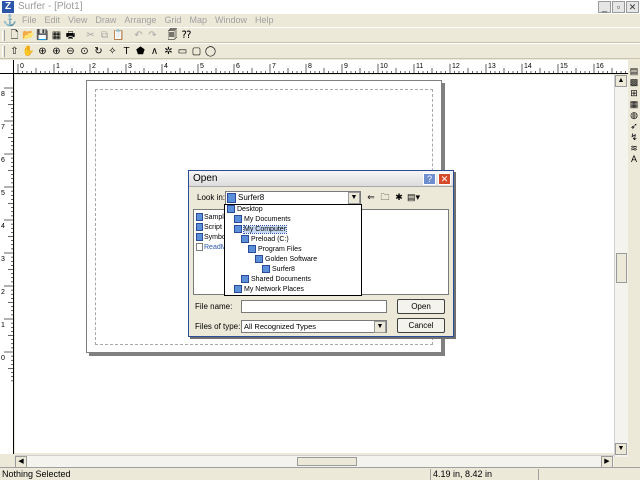 The image size is (640, 480). Describe the element at coordinates (42, 51) in the screenshot. I see `zoom-in-icon: ⊕` at that location.